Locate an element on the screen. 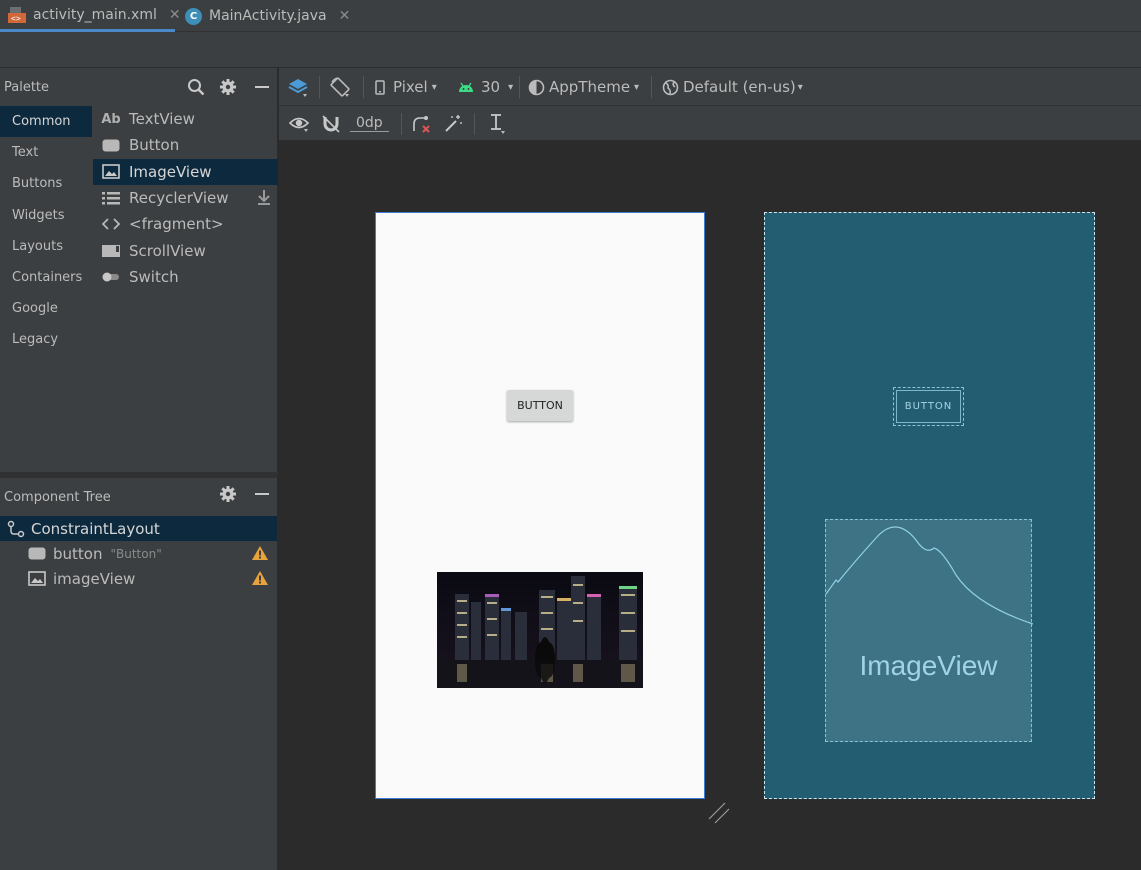  category-common: Common is located at coordinates (46, 122).